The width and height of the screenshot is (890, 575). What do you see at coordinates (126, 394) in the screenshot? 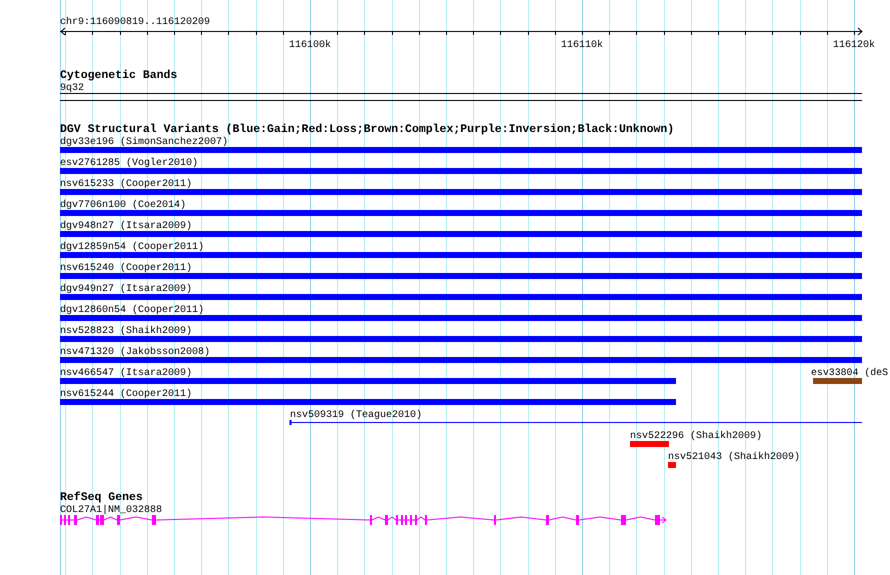
I see `variant-label: nsv615244 (Cooper2011)` at bounding box center [126, 394].